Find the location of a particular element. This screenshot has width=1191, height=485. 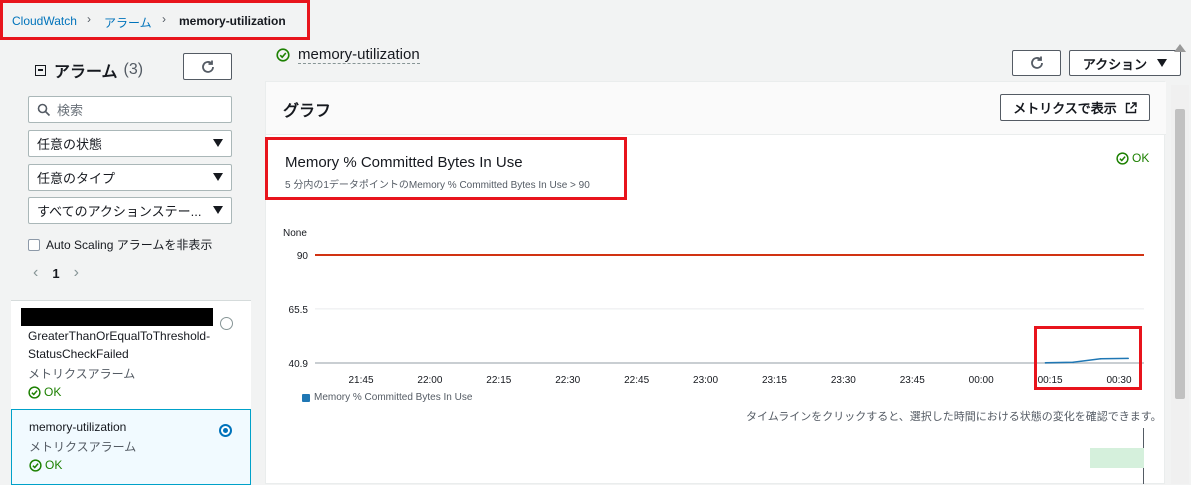

x-tick-label: 22:45 is located at coordinates (636, 380).